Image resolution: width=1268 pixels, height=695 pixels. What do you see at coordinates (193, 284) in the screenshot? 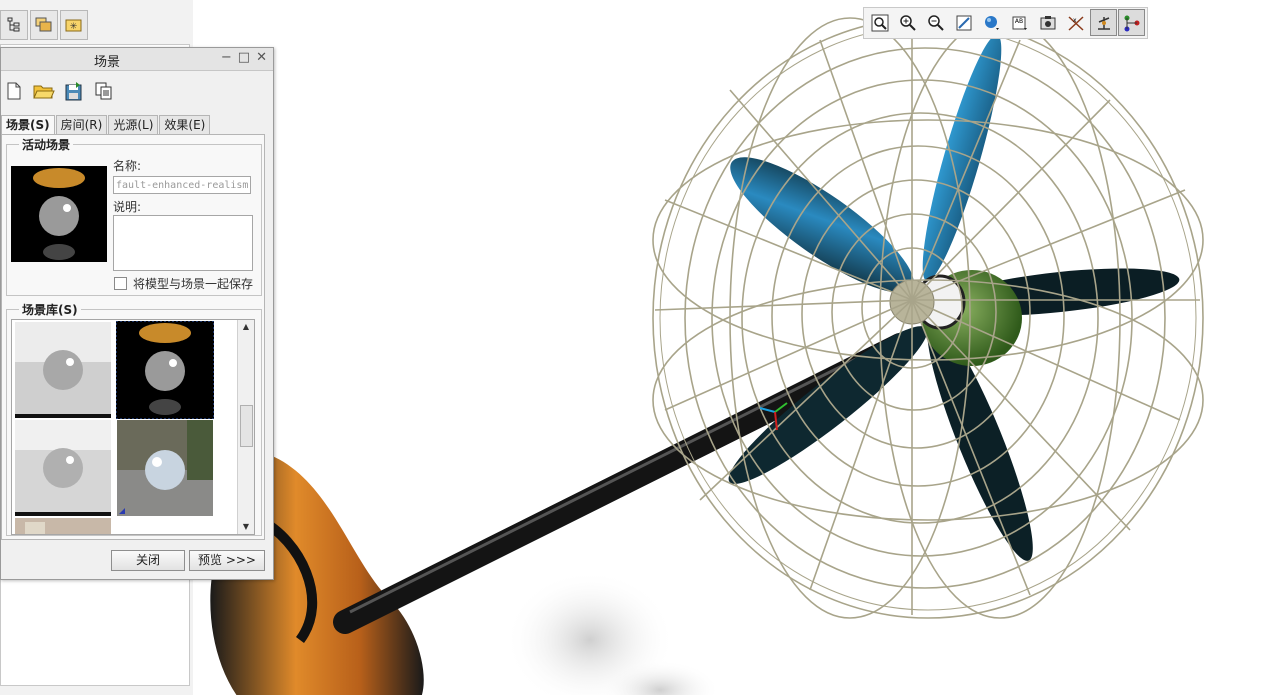
I see `save-with-model-label: 将模型与场景一起保存` at bounding box center [193, 284].